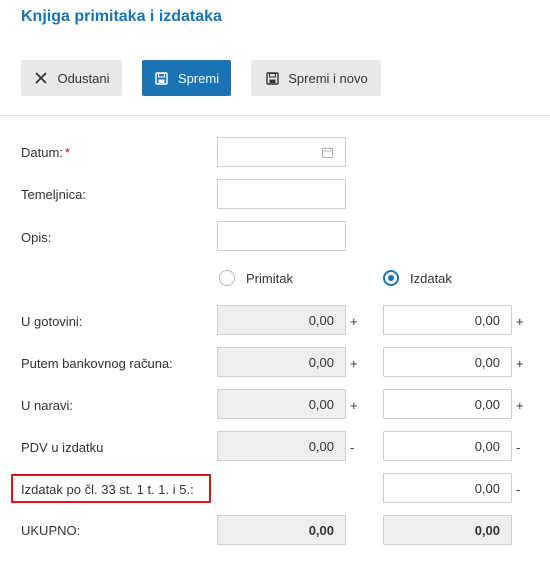  I want to click on bank-label: Putem bankovnog računa:, so click(97, 363).